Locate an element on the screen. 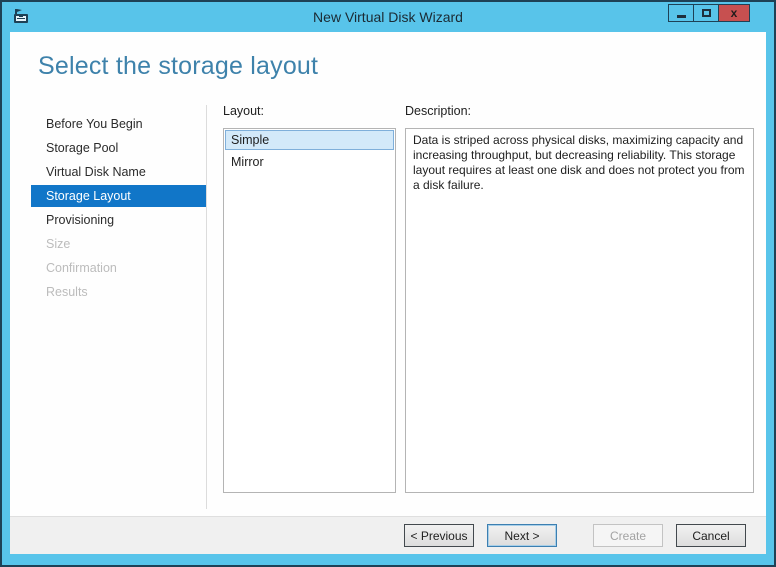 This screenshot has height=567, width=776. next-button: Next > is located at coordinates (522, 535).